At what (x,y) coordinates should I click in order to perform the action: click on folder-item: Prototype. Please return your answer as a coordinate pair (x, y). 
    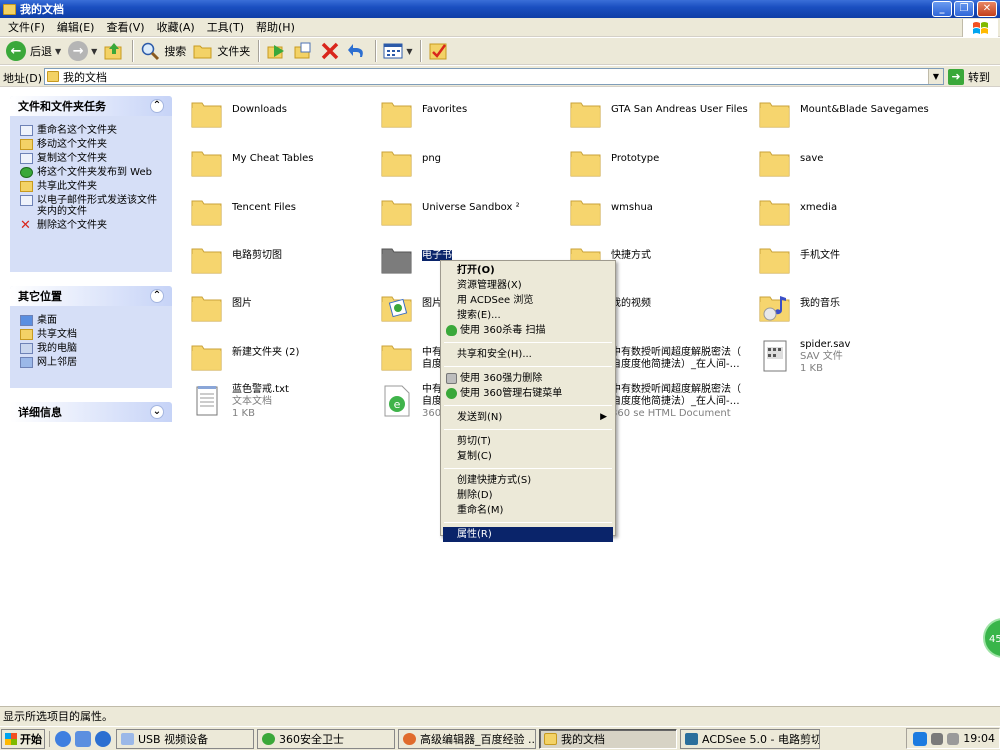
    Looking at the image, I should click on (661, 162).